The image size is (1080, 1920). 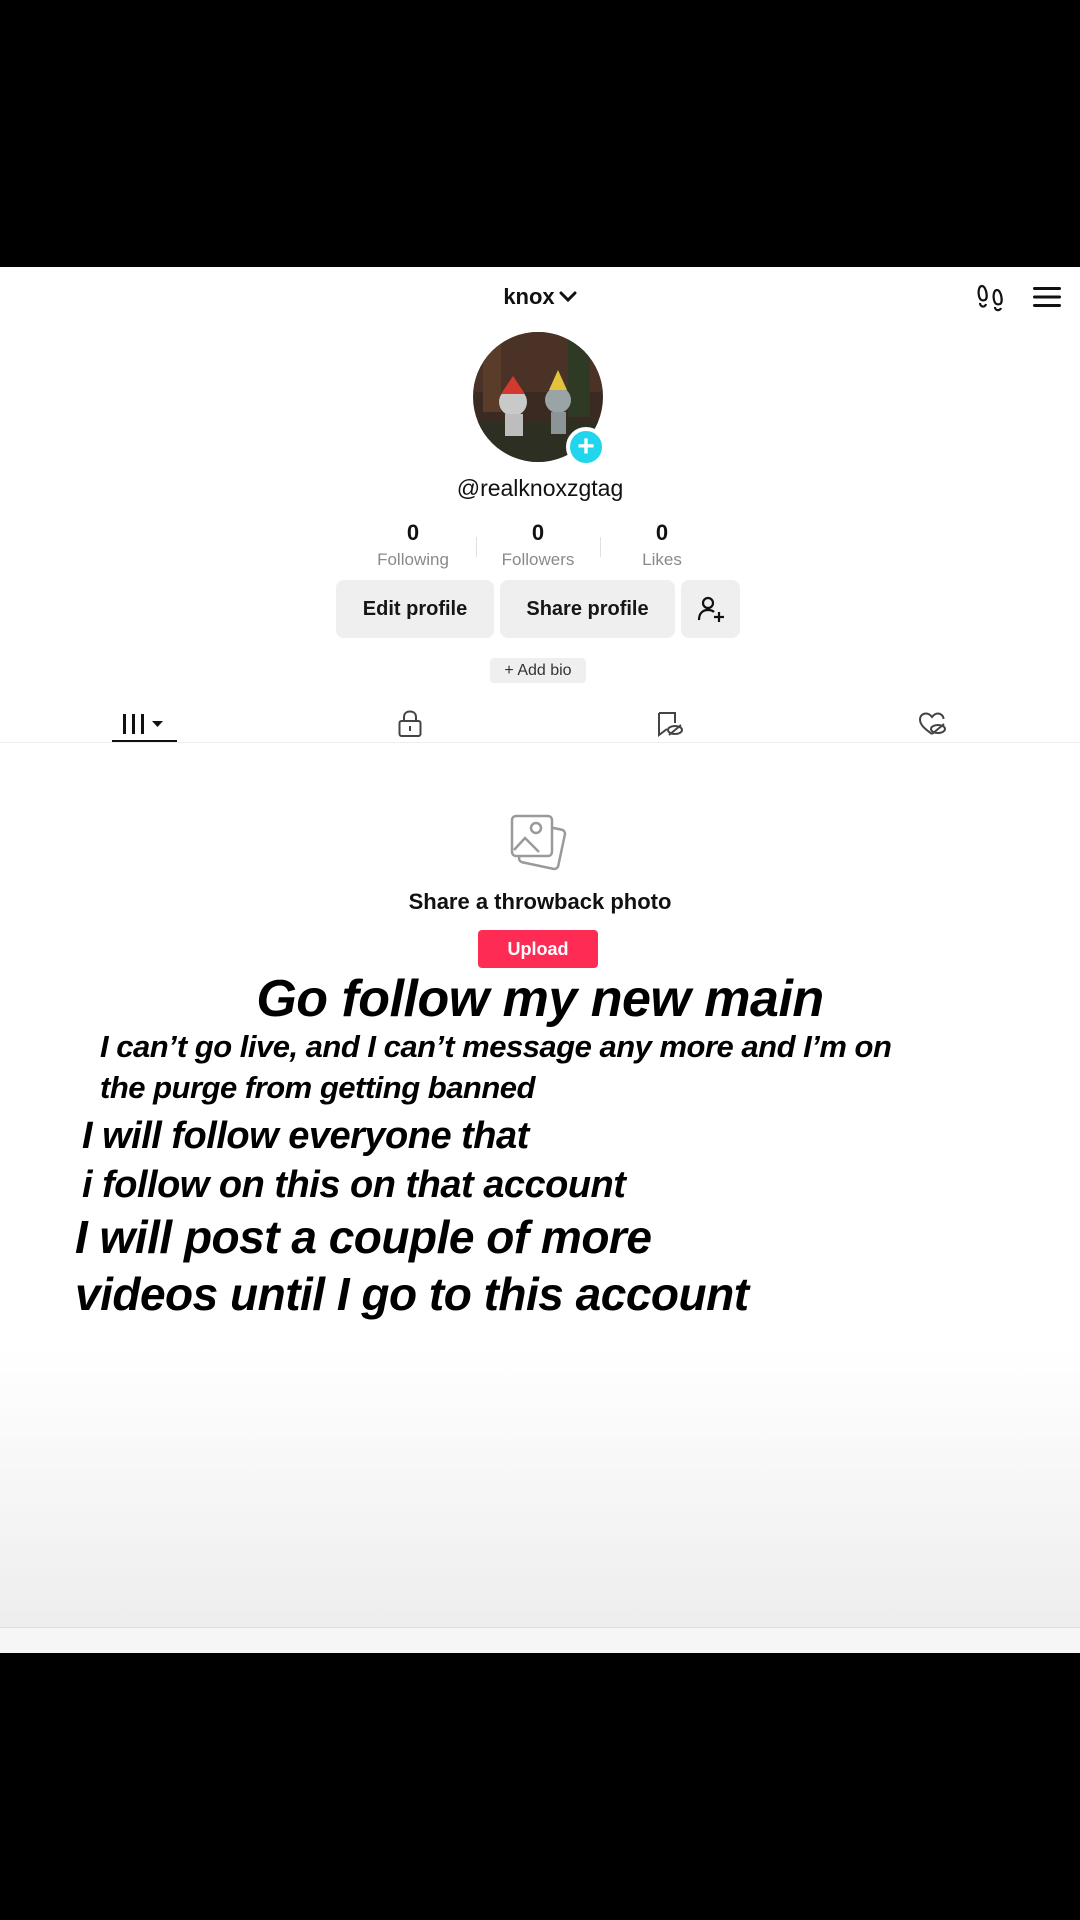 What do you see at coordinates (662, 559) in the screenshot?
I see `stat-label: Likes` at bounding box center [662, 559].